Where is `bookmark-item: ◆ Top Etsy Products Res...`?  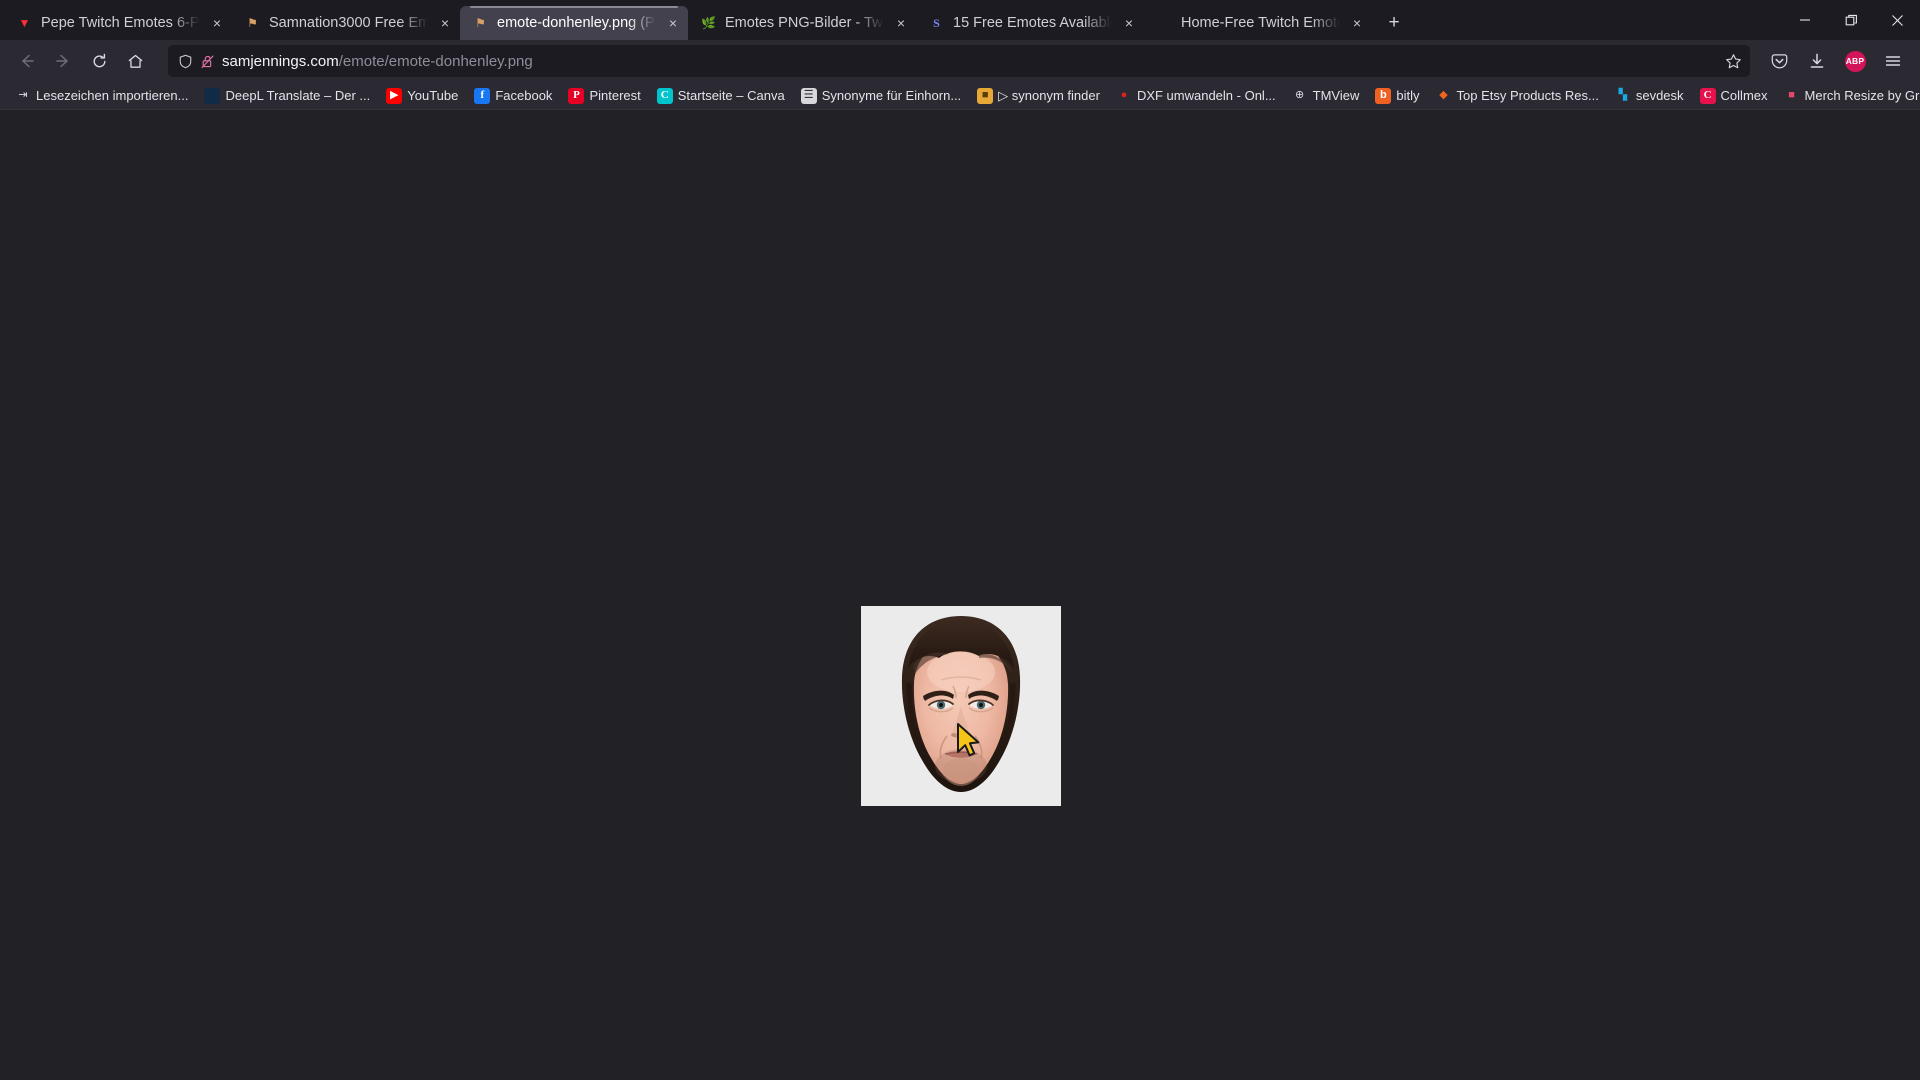
bookmark-item: ◆ Top Etsy Products Res... is located at coordinates (1517, 96).